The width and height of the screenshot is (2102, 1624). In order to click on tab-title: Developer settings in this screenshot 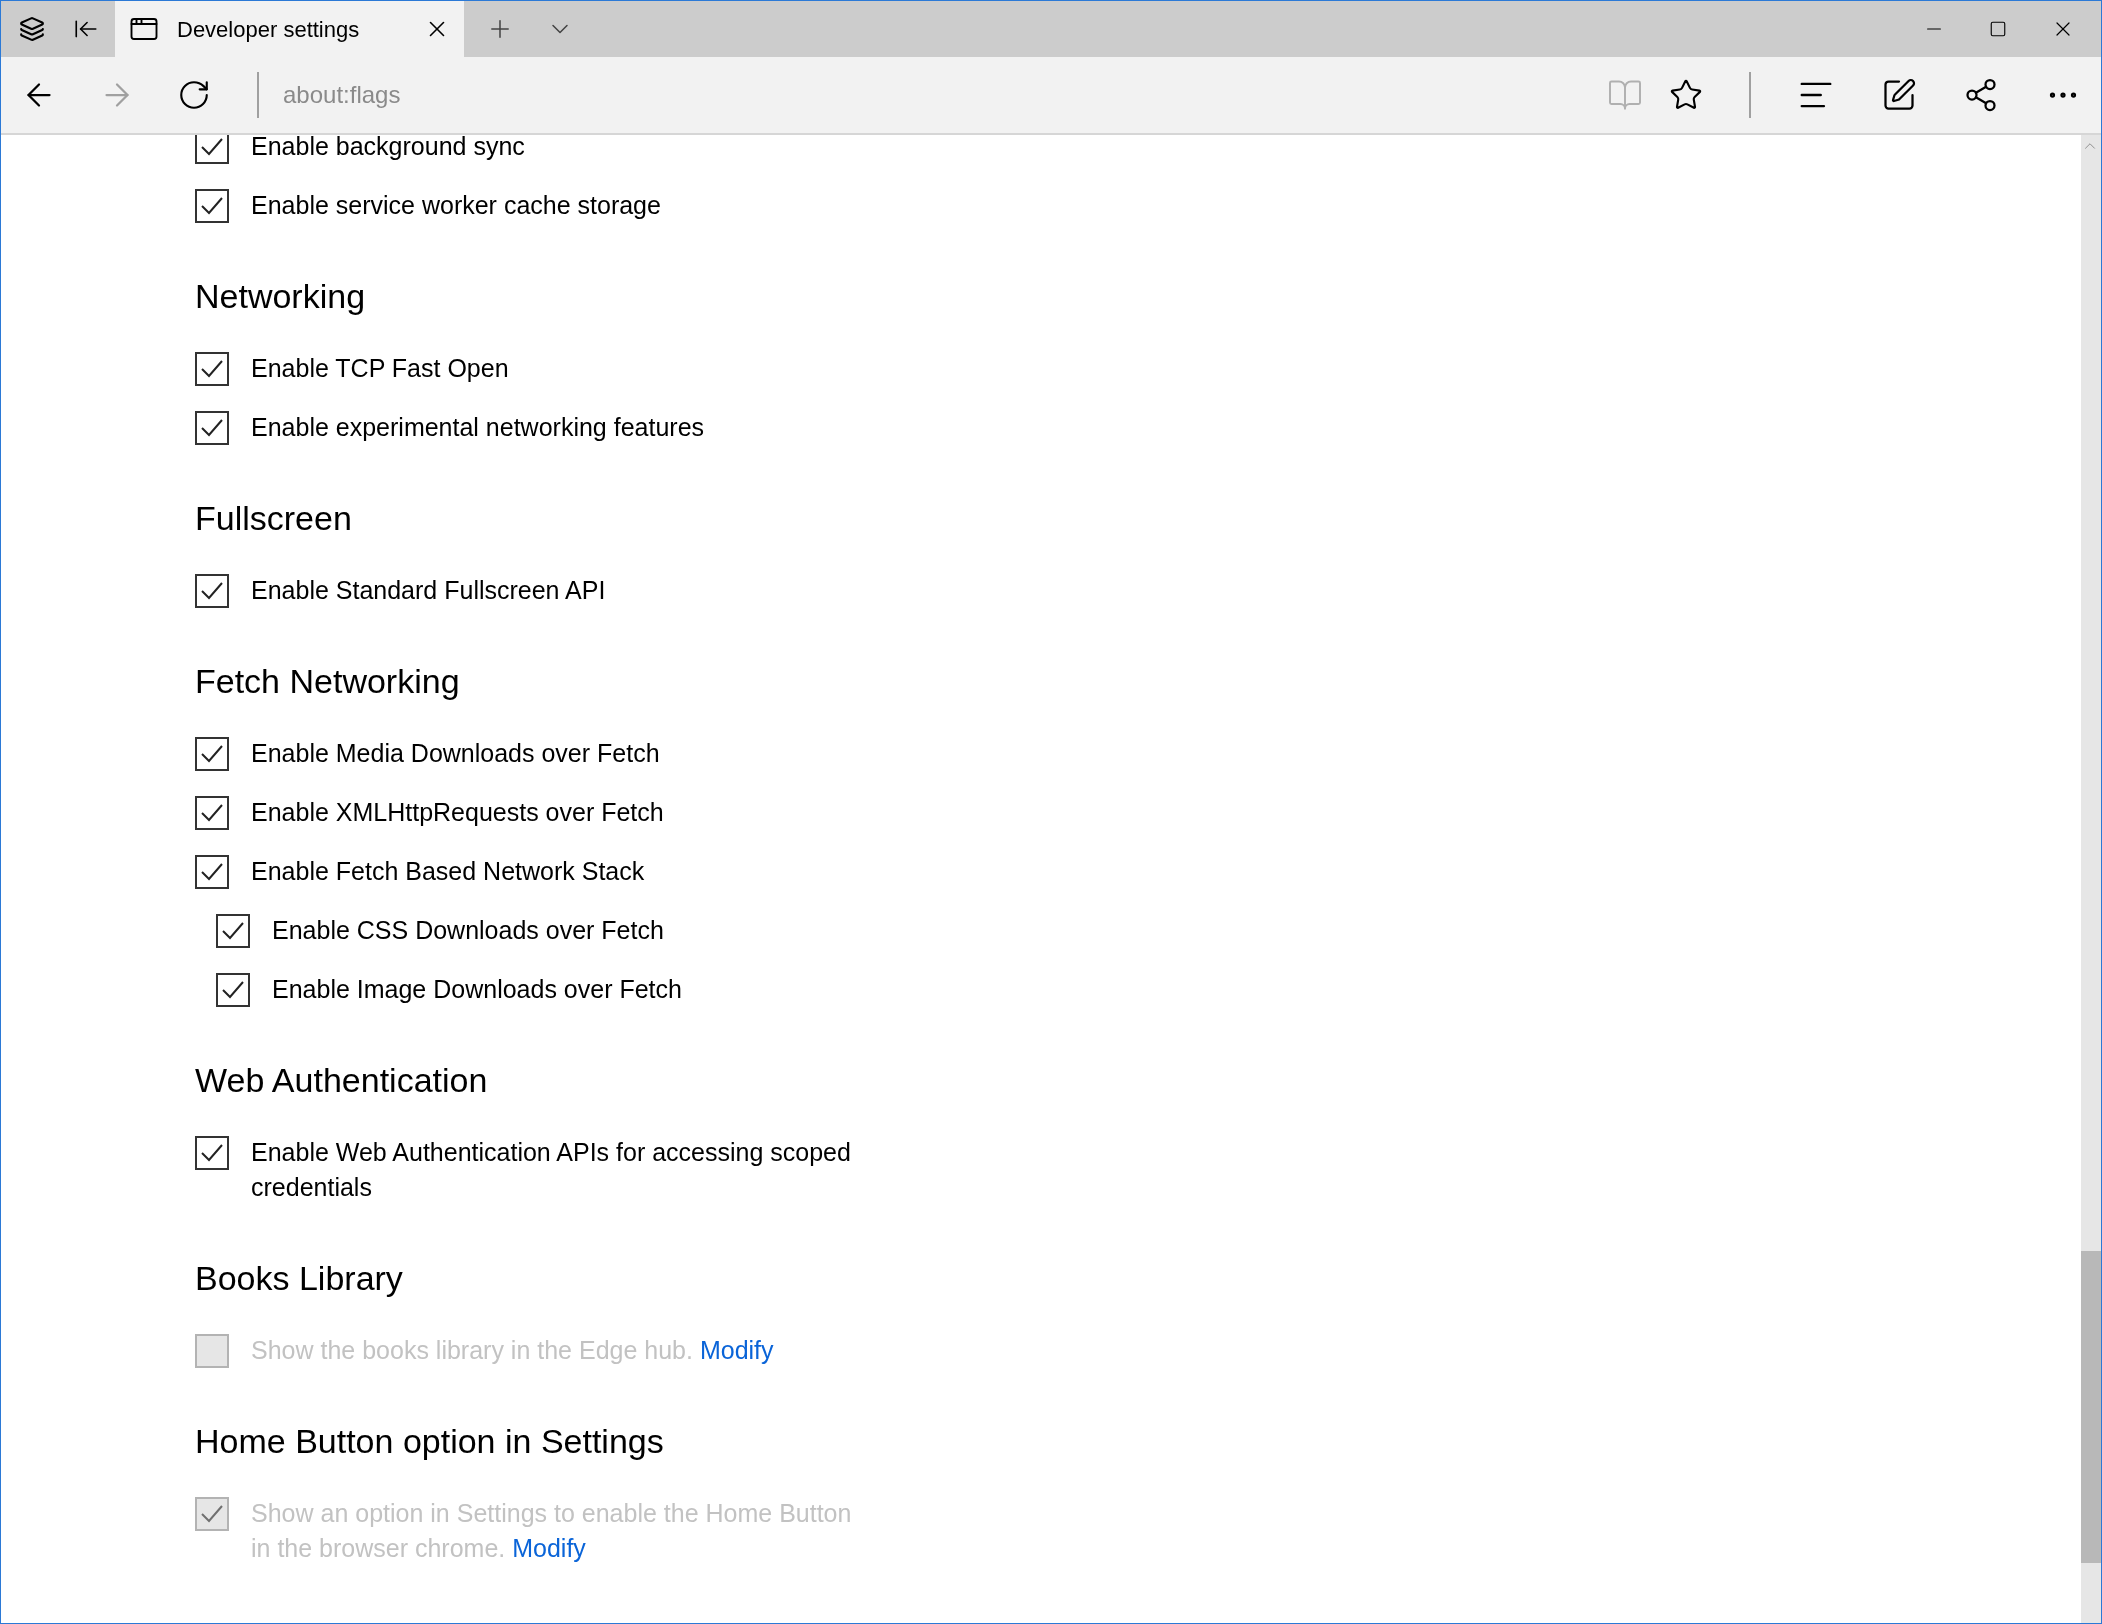, I will do `click(269, 29)`.